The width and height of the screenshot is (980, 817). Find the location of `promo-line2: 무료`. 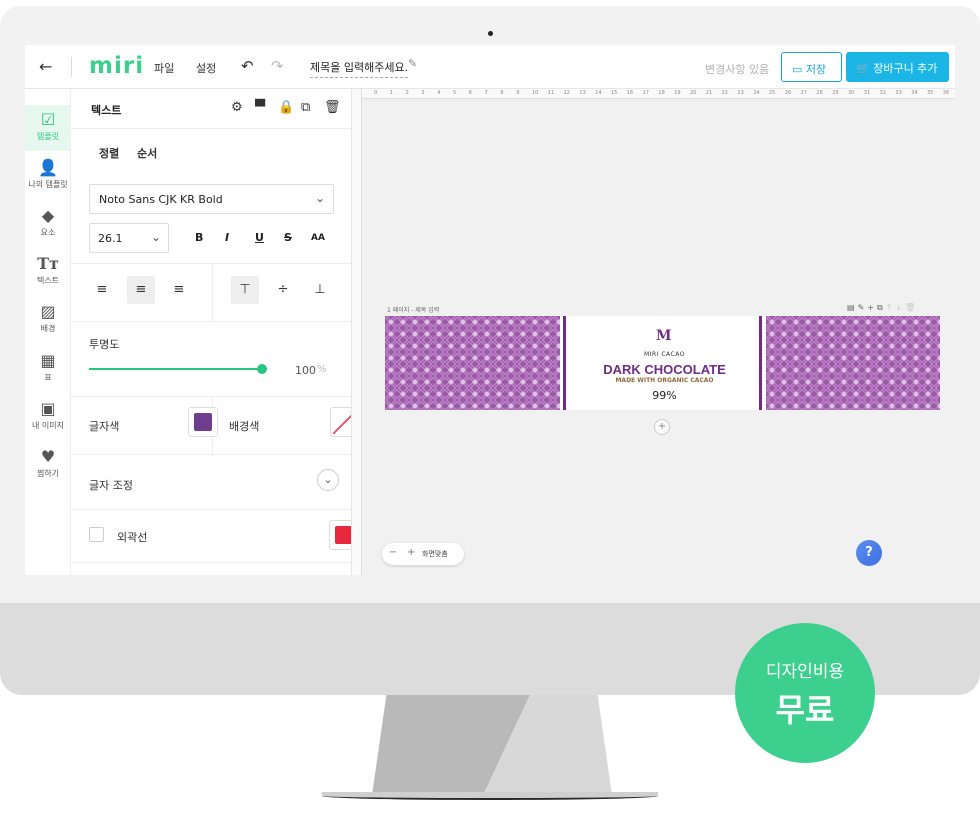

promo-line2: 무료 is located at coordinates (805, 710).